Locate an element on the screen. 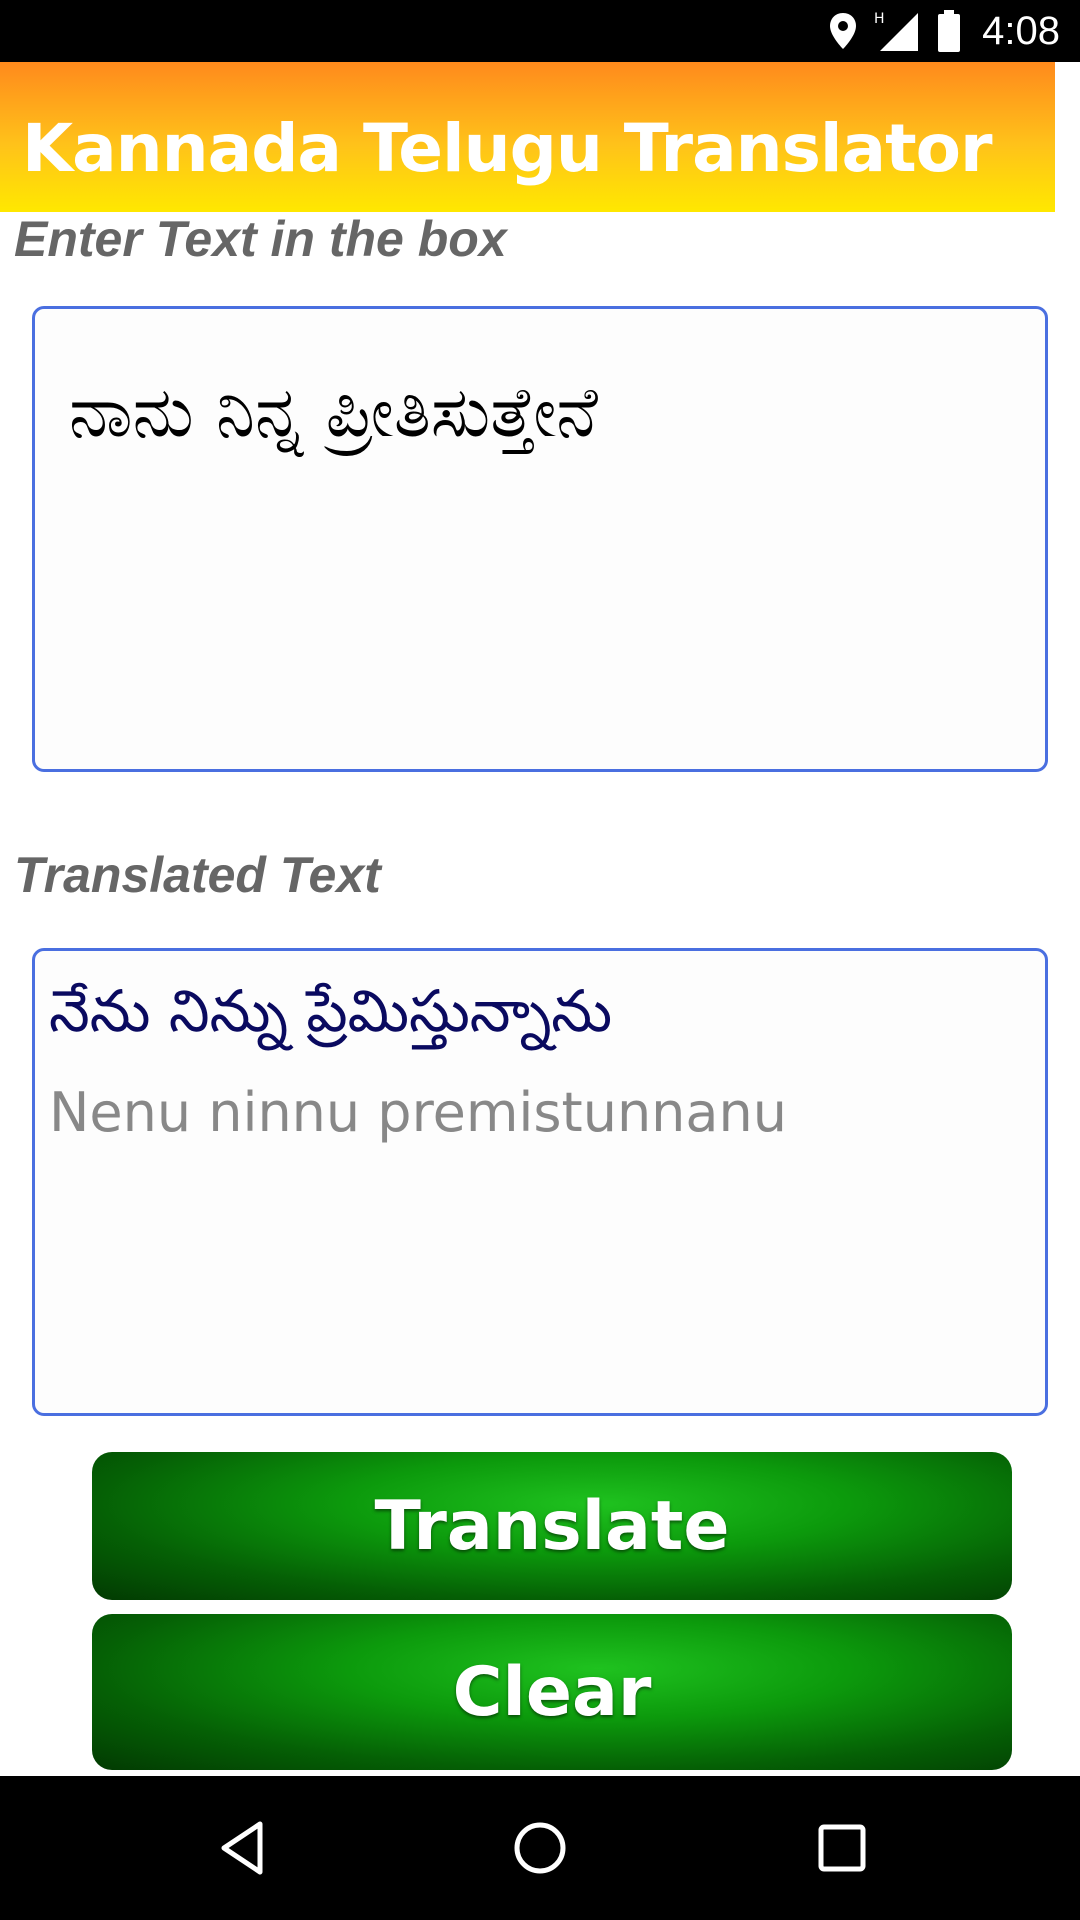  clear-button: Clear is located at coordinates (552, 1692).